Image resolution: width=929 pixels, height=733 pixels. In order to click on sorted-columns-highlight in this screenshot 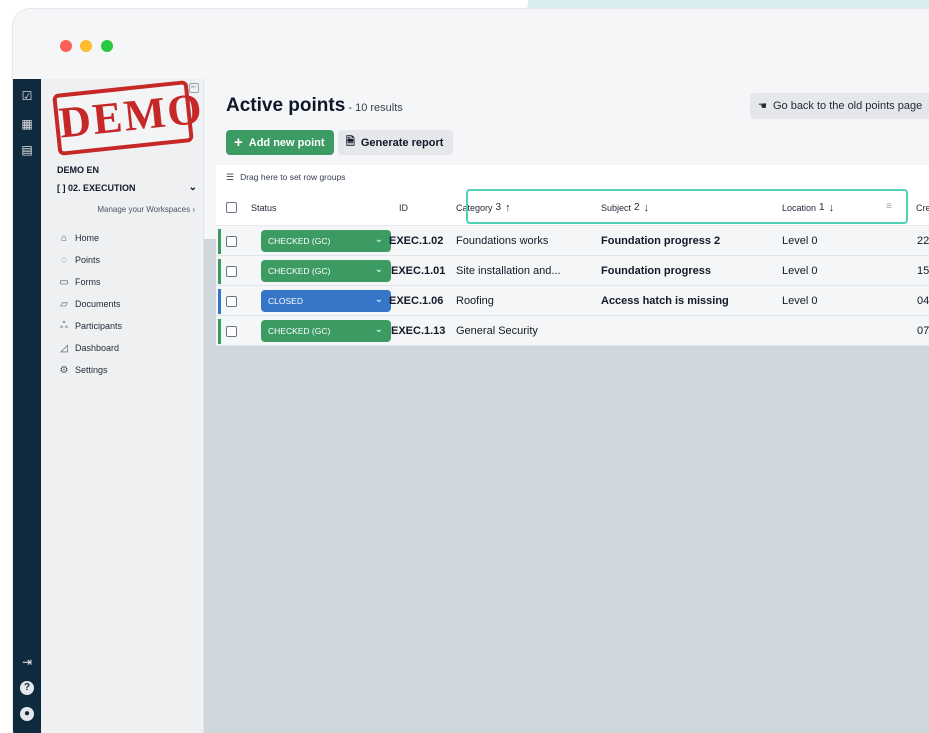, I will do `click(687, 206)`.